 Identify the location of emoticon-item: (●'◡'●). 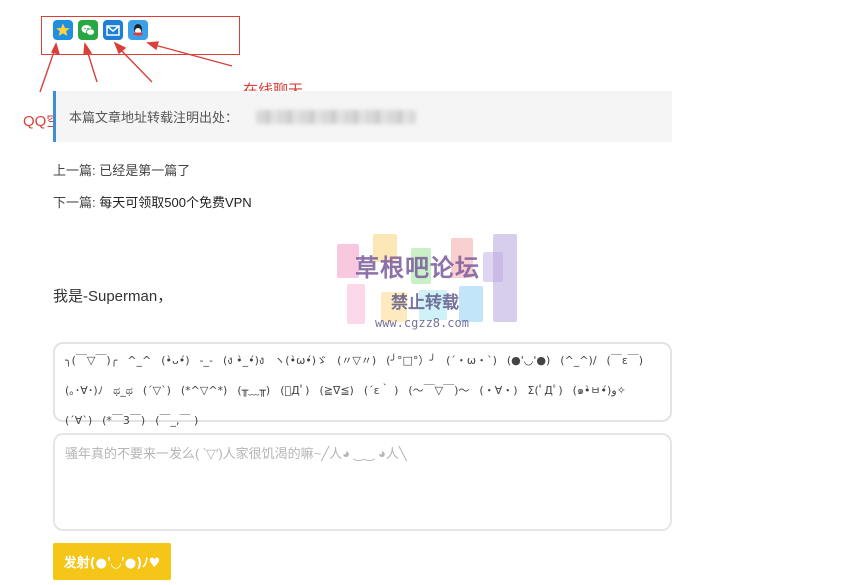
(528, 361).